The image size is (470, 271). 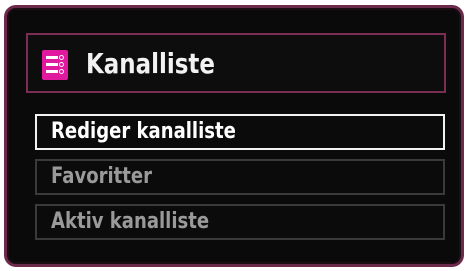 I want to click on menu-title: Kanalliste, so click(x=150, y=63).